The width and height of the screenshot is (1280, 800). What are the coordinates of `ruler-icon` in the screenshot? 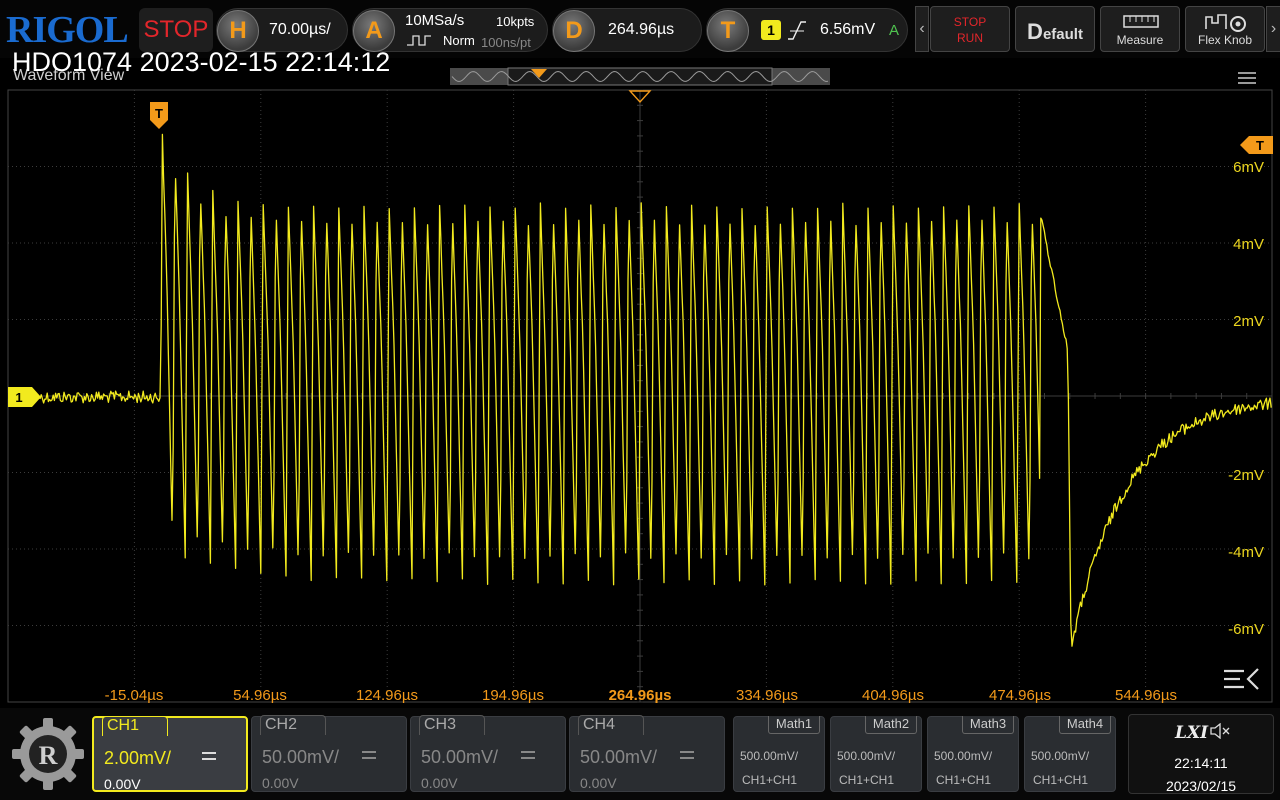 It's located at (1141, 21).